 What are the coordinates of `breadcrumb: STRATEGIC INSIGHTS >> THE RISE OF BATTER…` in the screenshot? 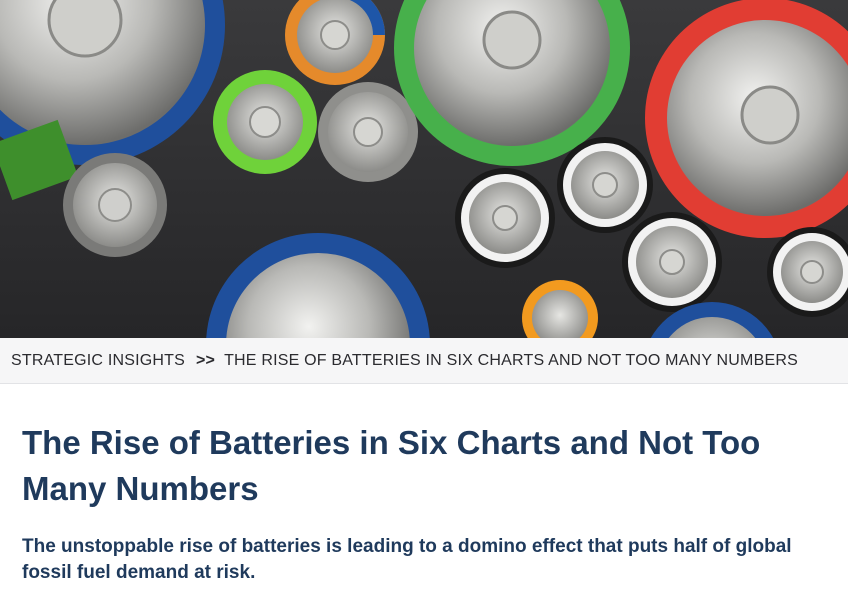 It's located at (424, 361).